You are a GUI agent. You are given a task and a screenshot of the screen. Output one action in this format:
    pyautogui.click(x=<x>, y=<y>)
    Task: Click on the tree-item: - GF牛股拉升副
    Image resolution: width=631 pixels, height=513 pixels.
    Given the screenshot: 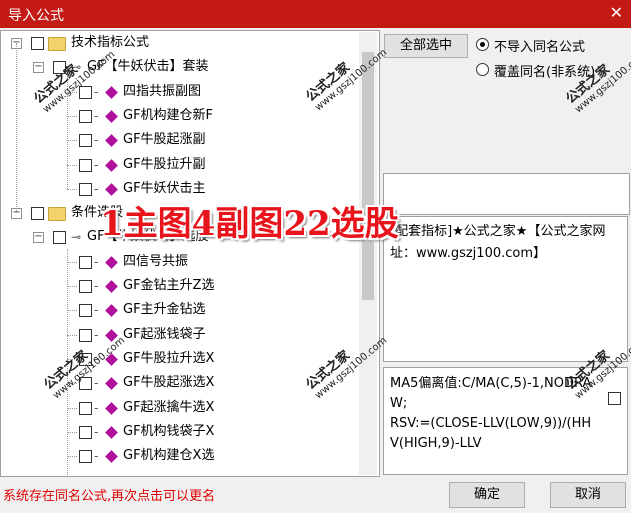 What is the action you would take?
    pyautogui.click(x=179, y=165)
    